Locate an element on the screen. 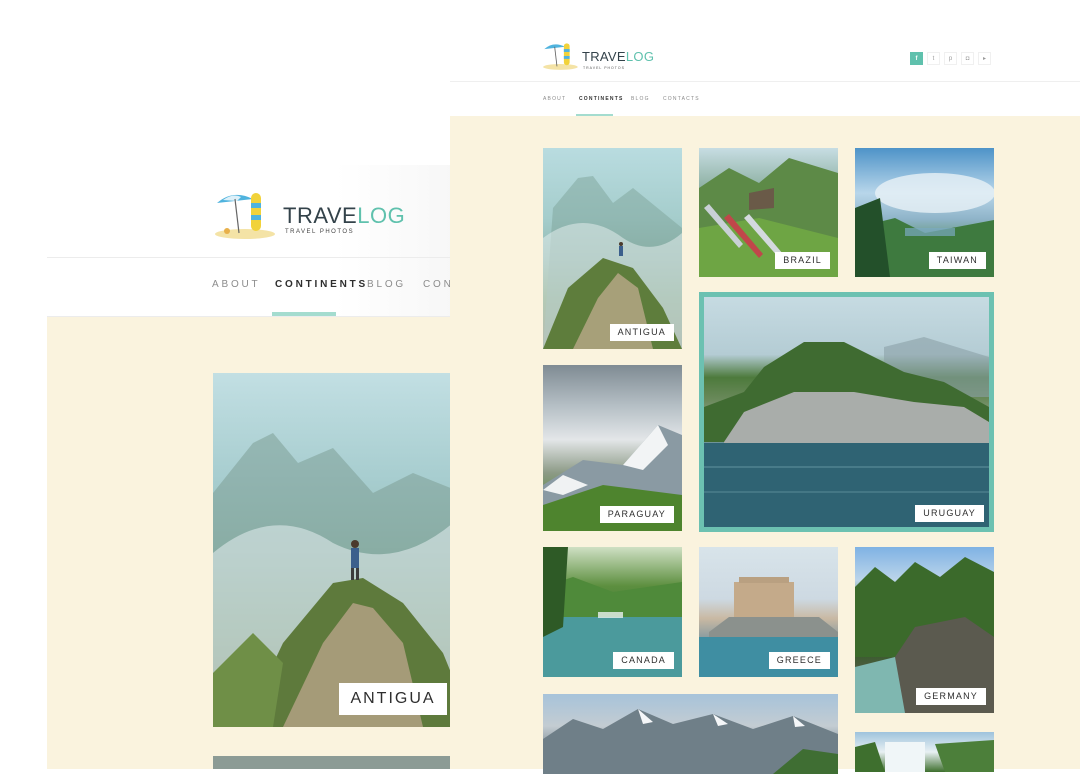 This screenshot has height=774, width=1080. gallery-tile-germany: GERMANY is located at coordinates (924, 630).